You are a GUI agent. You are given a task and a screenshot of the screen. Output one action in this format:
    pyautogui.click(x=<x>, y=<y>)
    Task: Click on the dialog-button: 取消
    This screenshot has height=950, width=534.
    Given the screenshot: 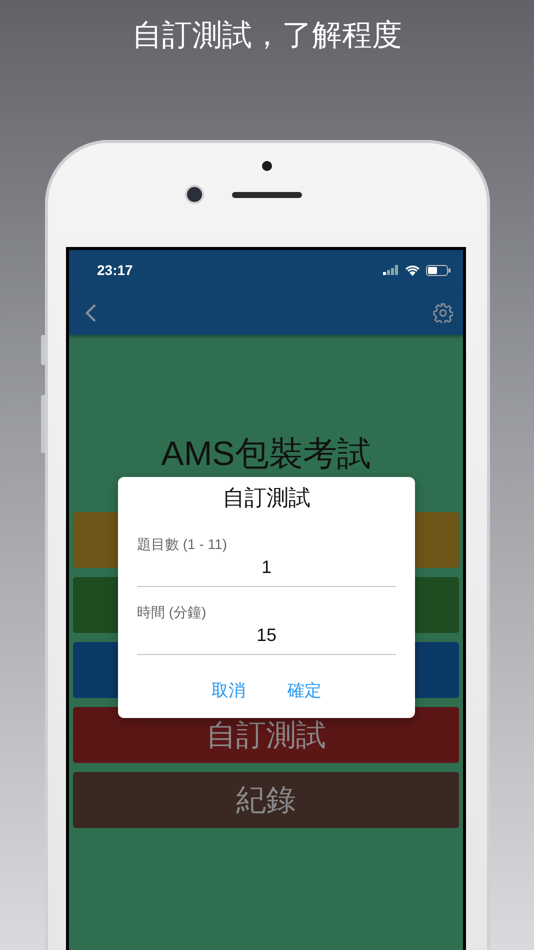 What is the action you would take?
    pyautogui.click(x=229, y=690)
    